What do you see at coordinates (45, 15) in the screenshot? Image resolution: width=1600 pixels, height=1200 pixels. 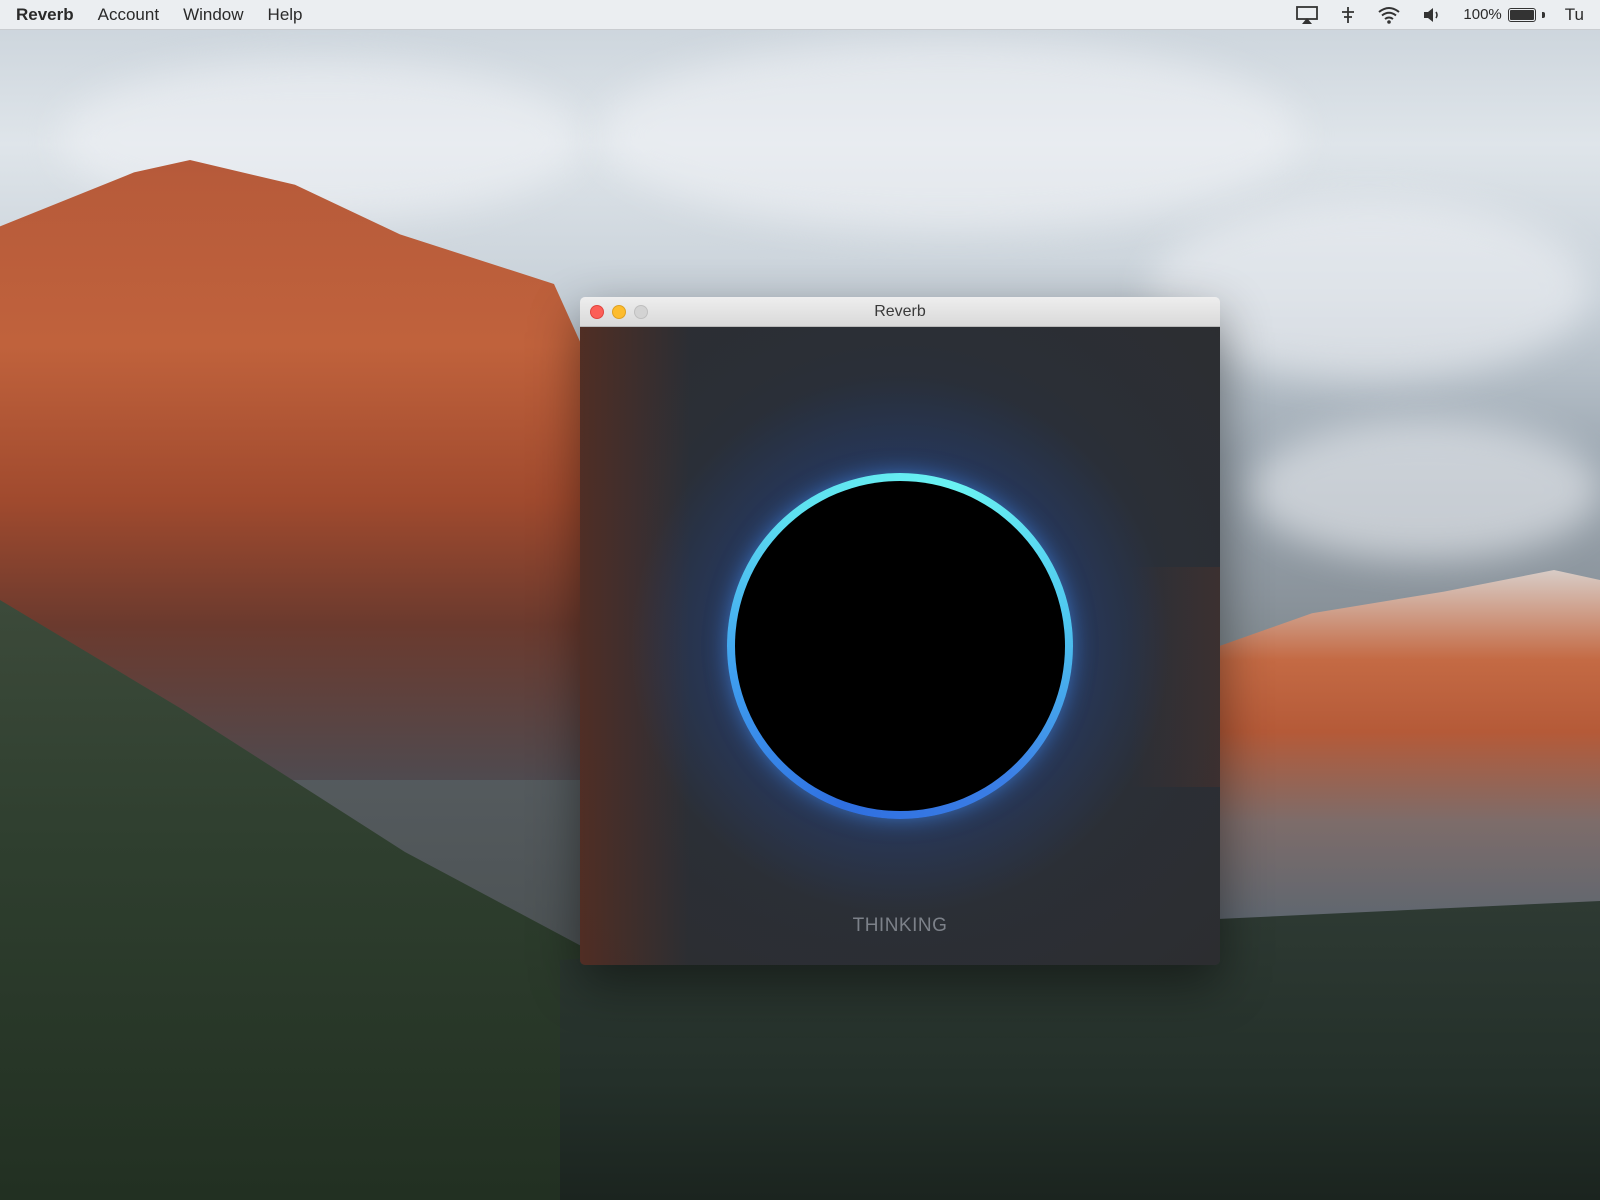 I see `menu-app-name: Reverb` at bounding box center [45, 15].